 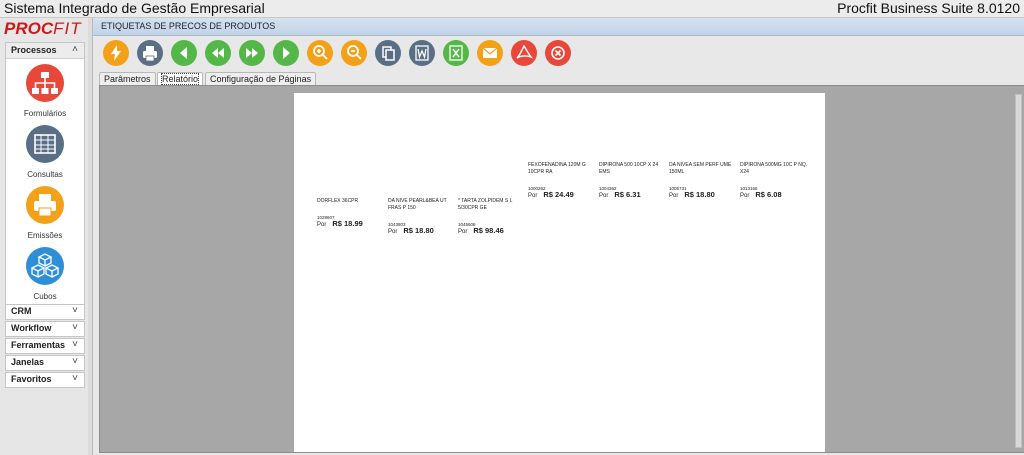 What do you see at coordinates (774, 168) in the screenshot?
I see `product-name: DIPIRONA 500MG 10C P NQ. X24` at bounding box center [774, 168].